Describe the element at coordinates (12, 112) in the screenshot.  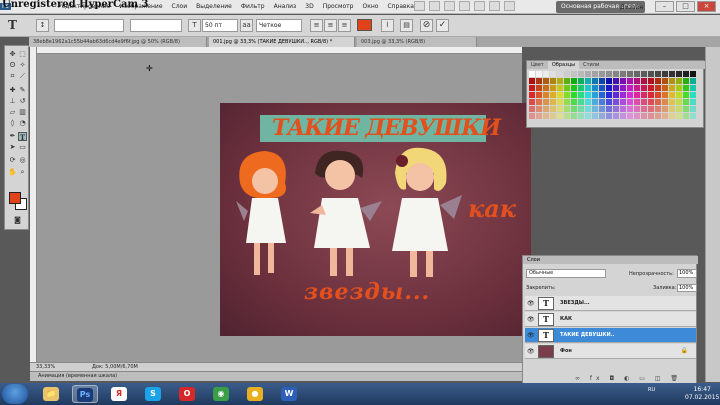
I see `eraser-tool-icon: ▱` at that location.